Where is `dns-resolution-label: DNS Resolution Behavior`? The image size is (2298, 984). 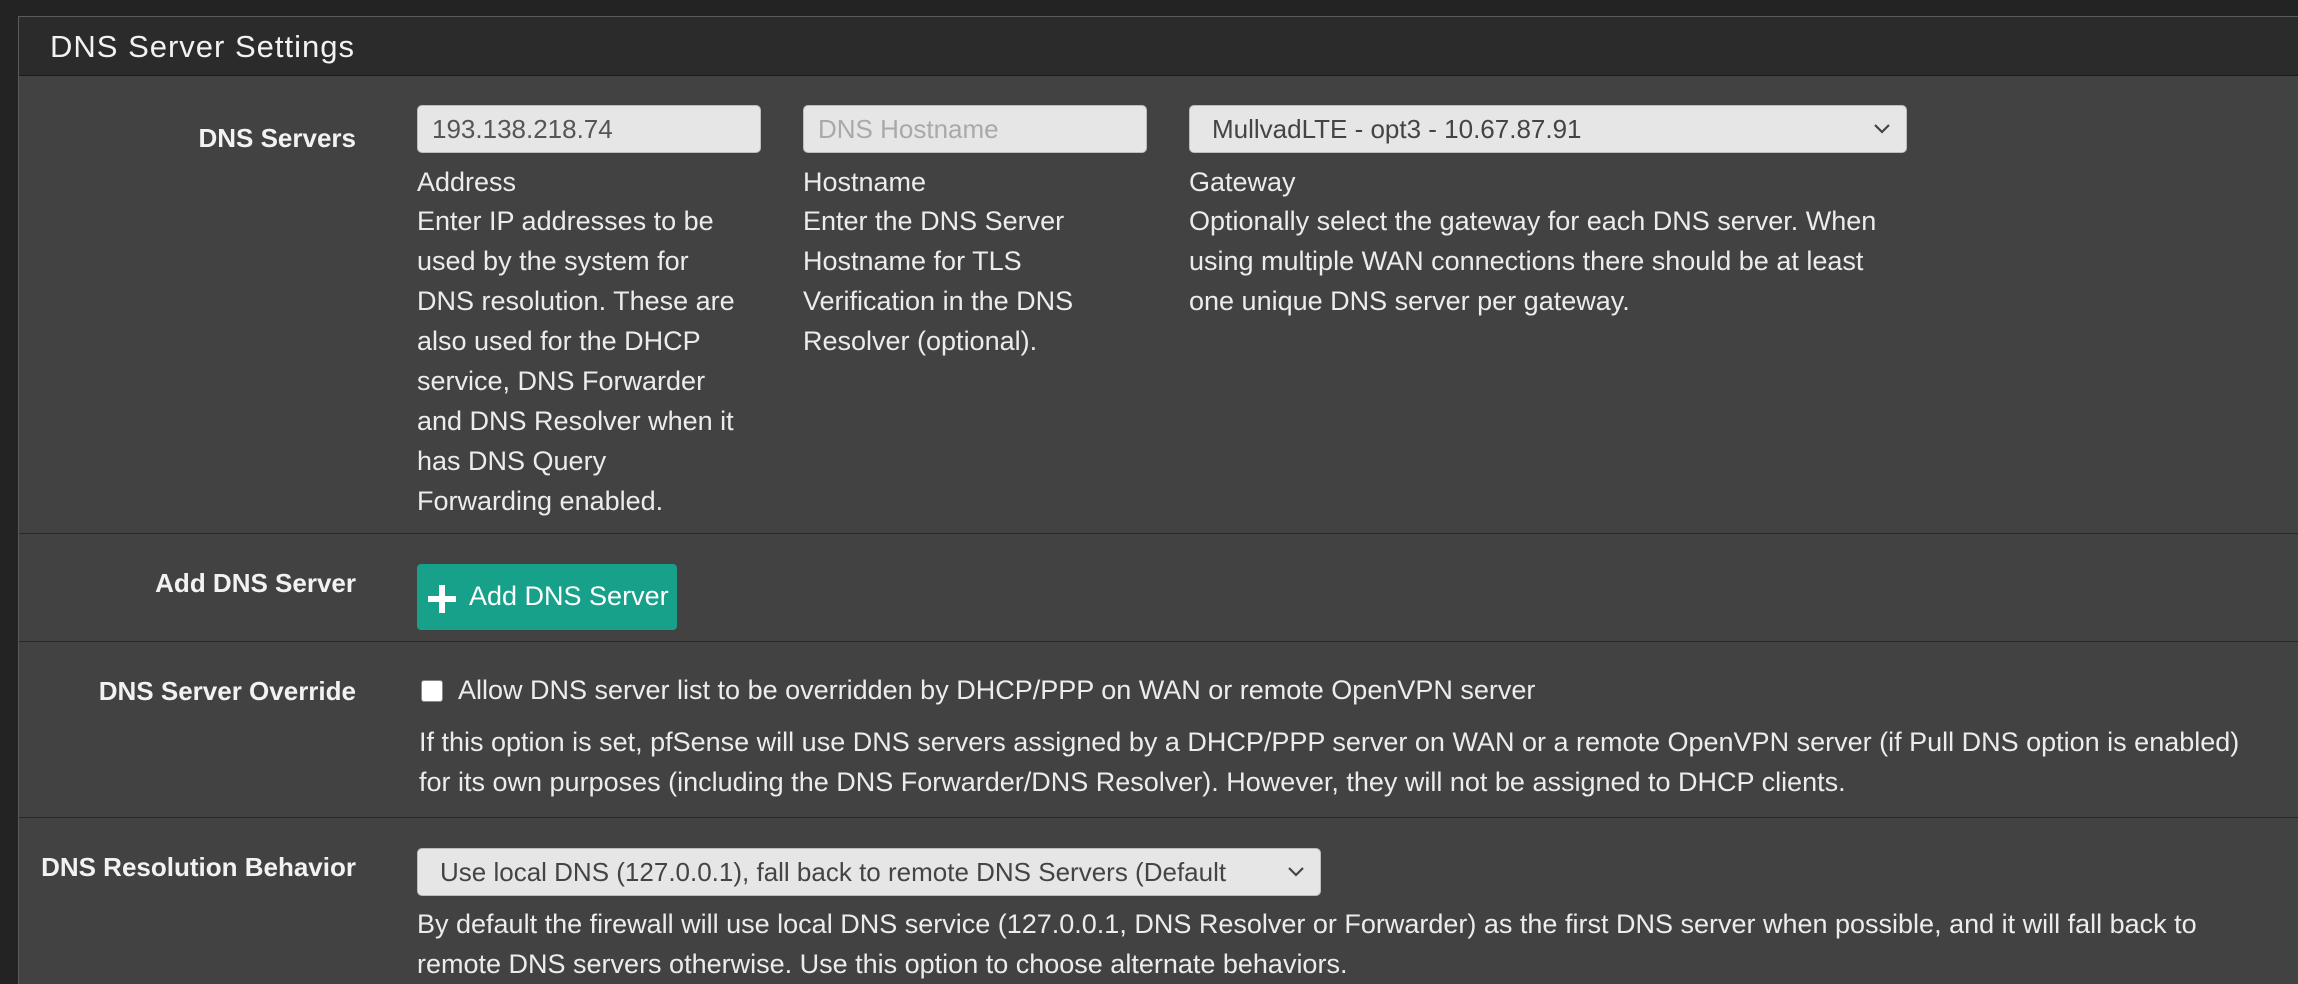
dns-resolution-label: DNS Resolution Behavior is located at coordinates (198, 867).